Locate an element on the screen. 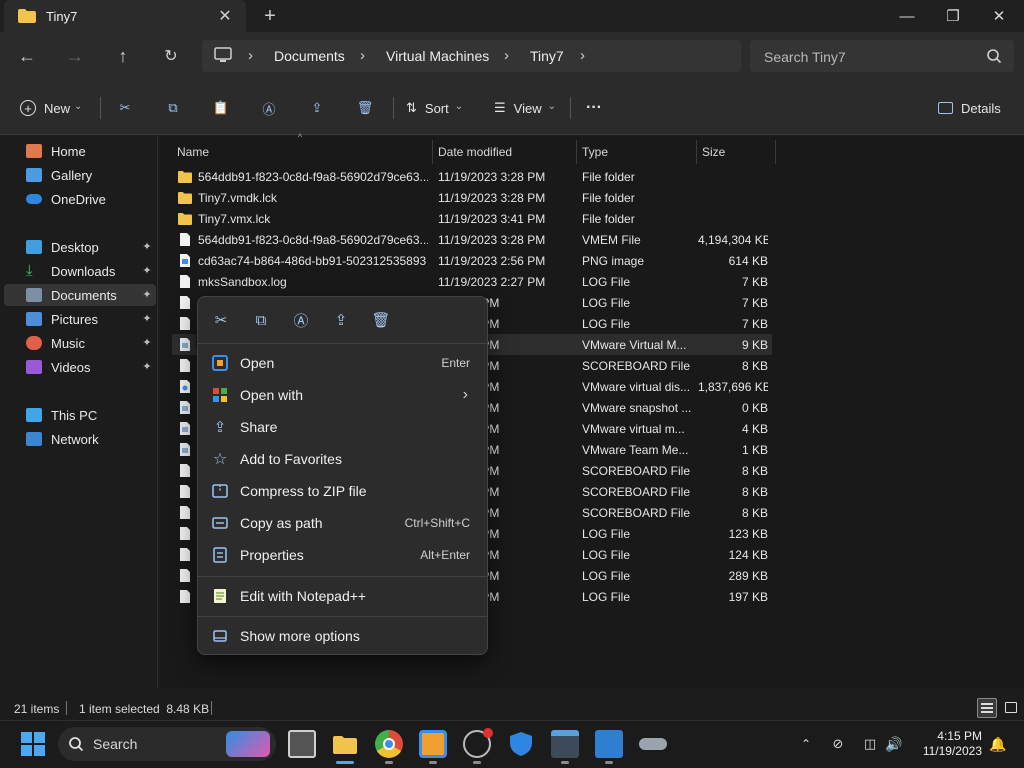 This screenshot has height=768, width=1024. tab-close-icon: ✕ is located at coordinates (225, 16).